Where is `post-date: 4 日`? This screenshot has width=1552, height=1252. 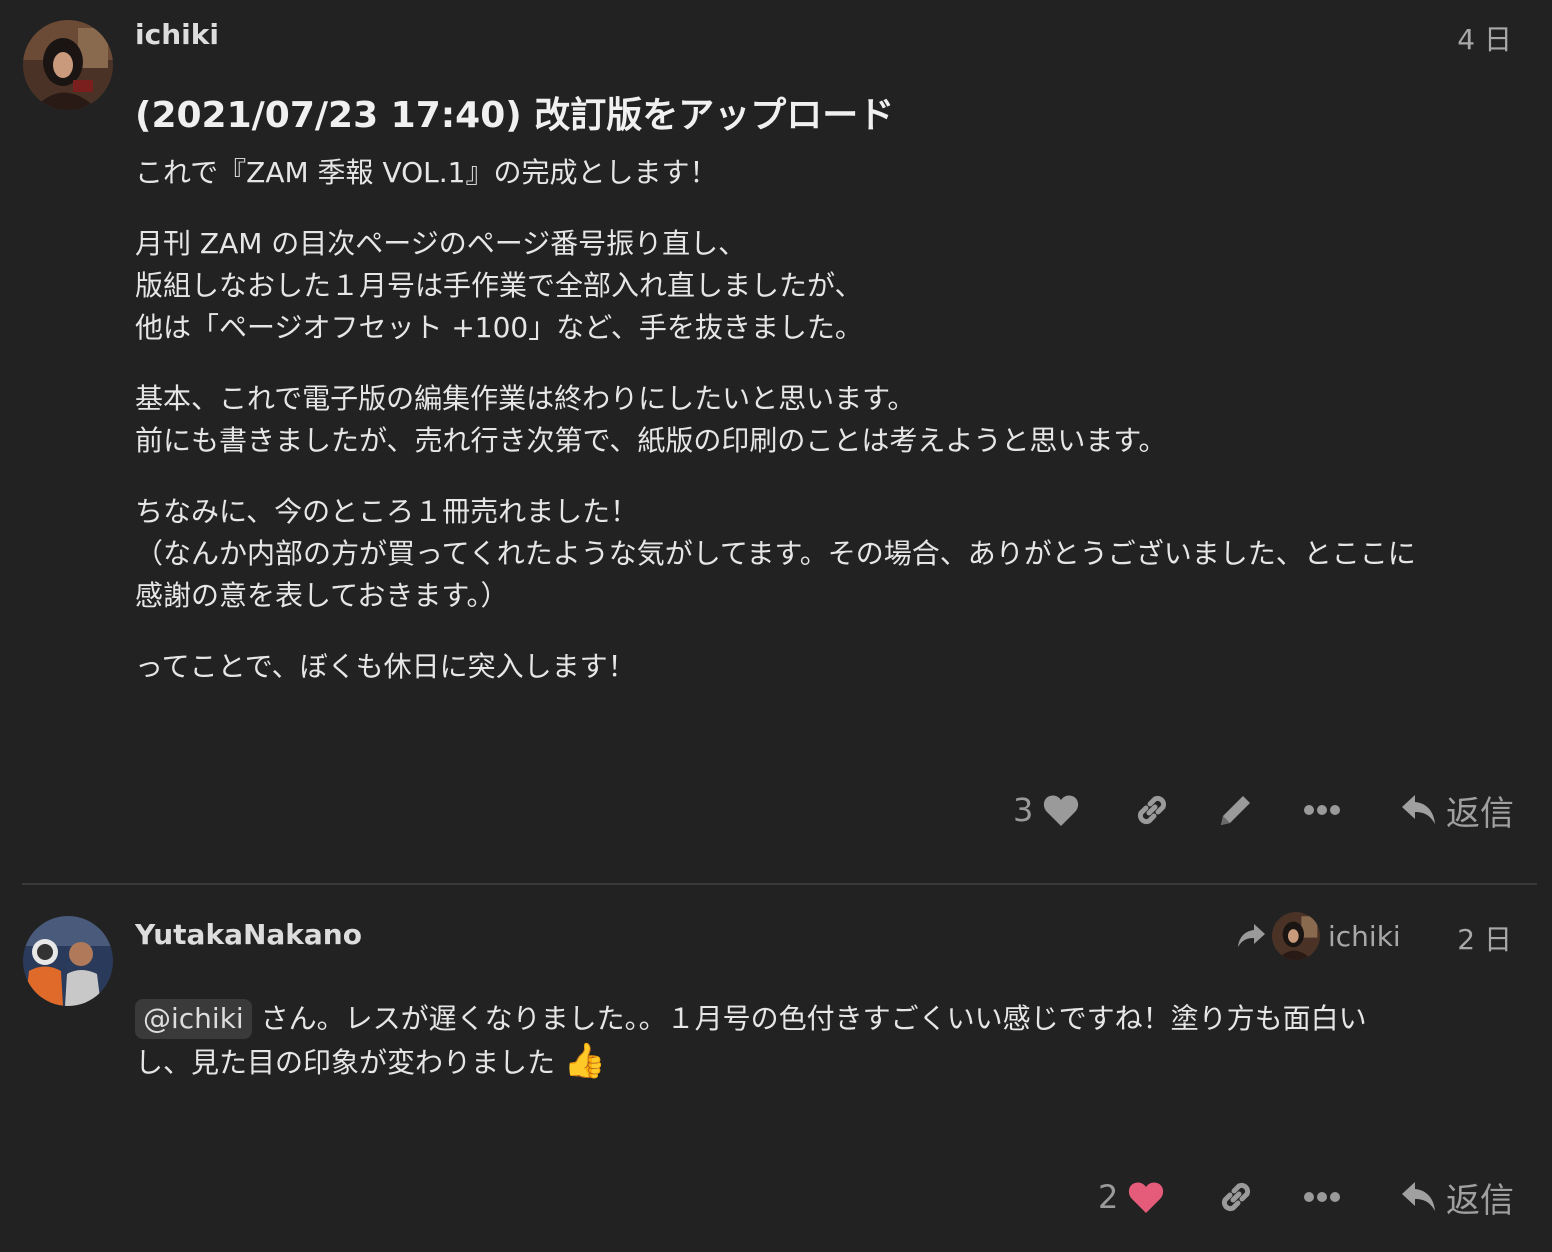 post-date: 4 日 is located at coordinates (1484, 38).